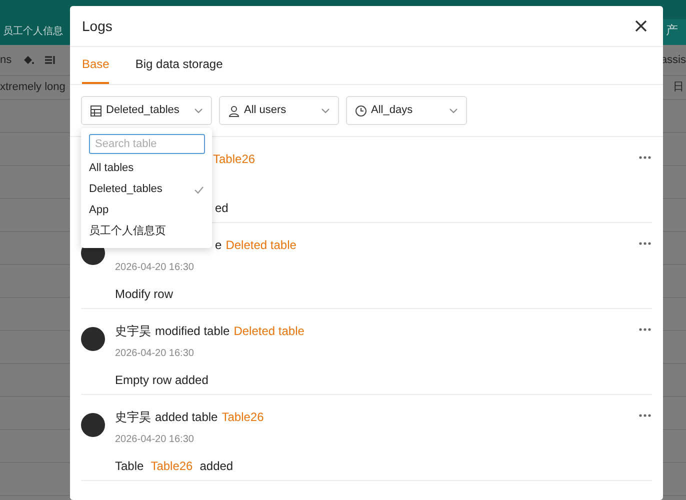  I want to click on column-header: xtremely long, so click(33, 88).